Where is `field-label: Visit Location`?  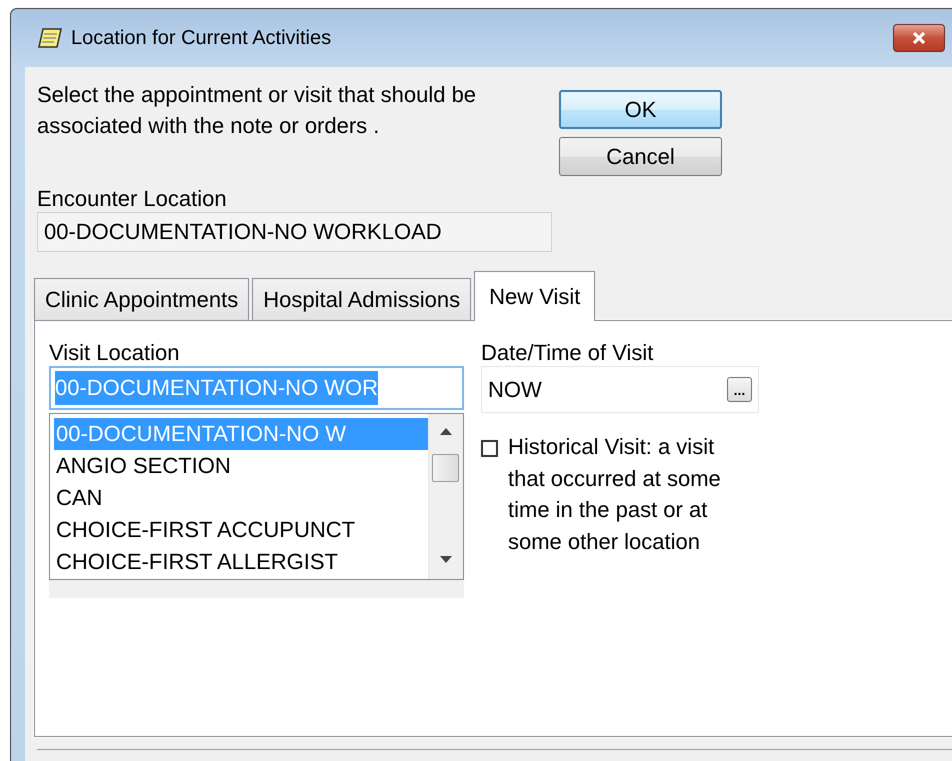 field-label: Visit Location is located at coordinates (114, 353).